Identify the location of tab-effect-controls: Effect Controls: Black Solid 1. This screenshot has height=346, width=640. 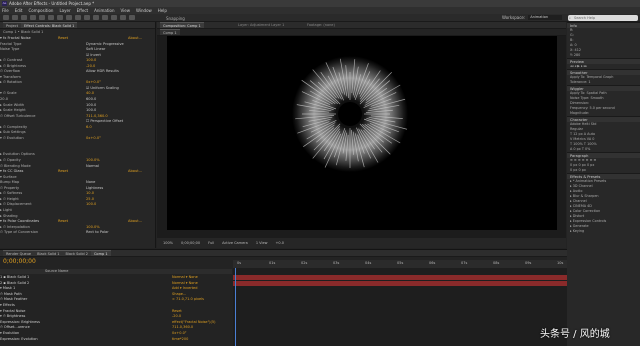
(49, 25).